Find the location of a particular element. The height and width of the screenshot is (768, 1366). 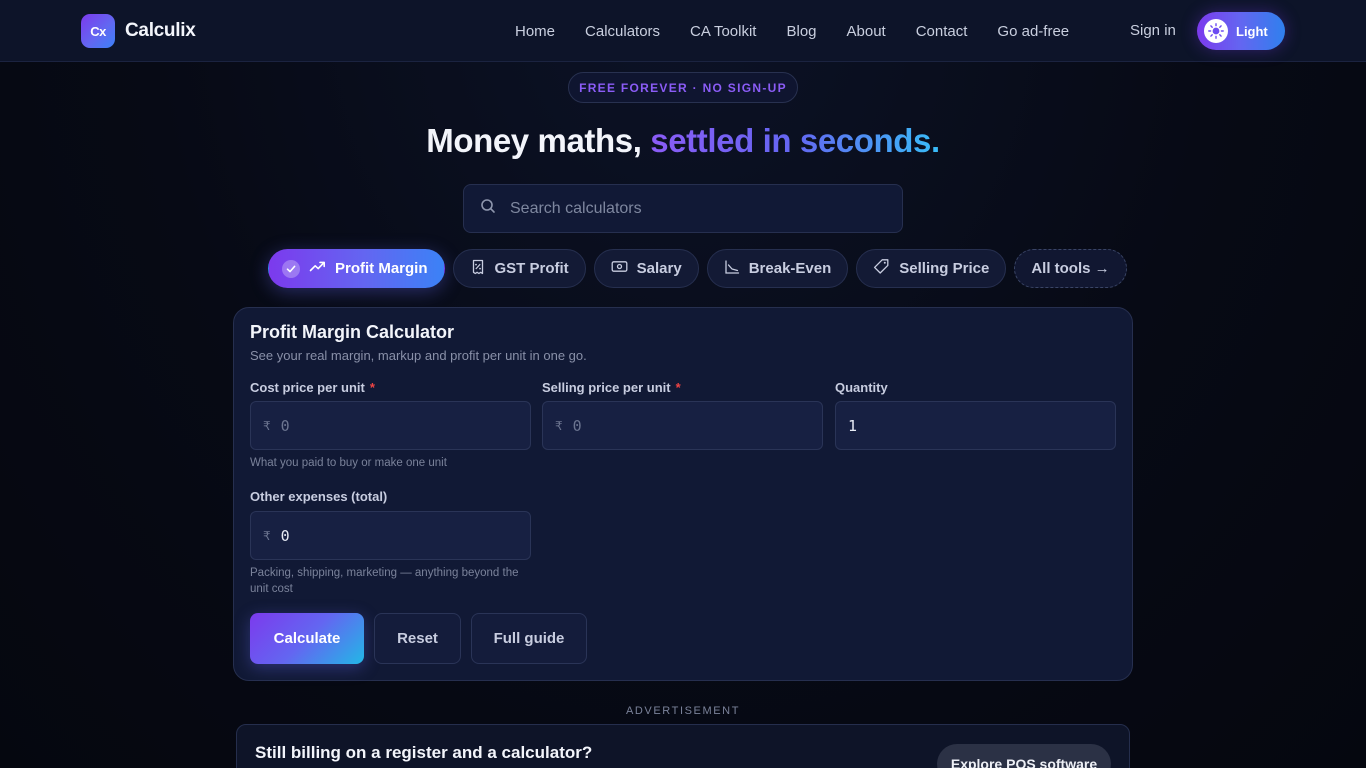

tab-label: Break-Even is located at coordinates (790, 268).